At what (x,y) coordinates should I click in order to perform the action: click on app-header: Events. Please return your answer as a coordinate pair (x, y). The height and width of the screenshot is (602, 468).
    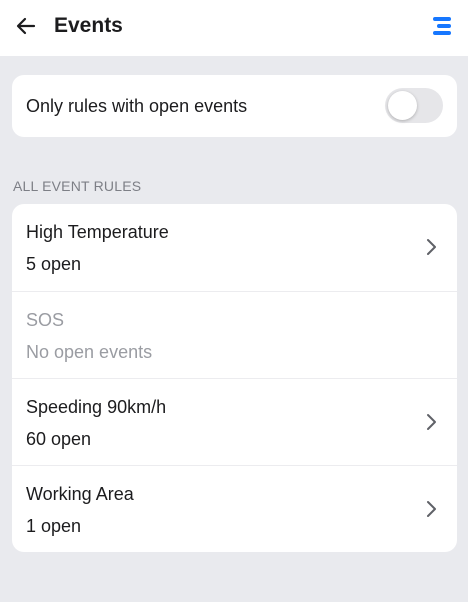
    Looking at the image, I should click on (234, 28).